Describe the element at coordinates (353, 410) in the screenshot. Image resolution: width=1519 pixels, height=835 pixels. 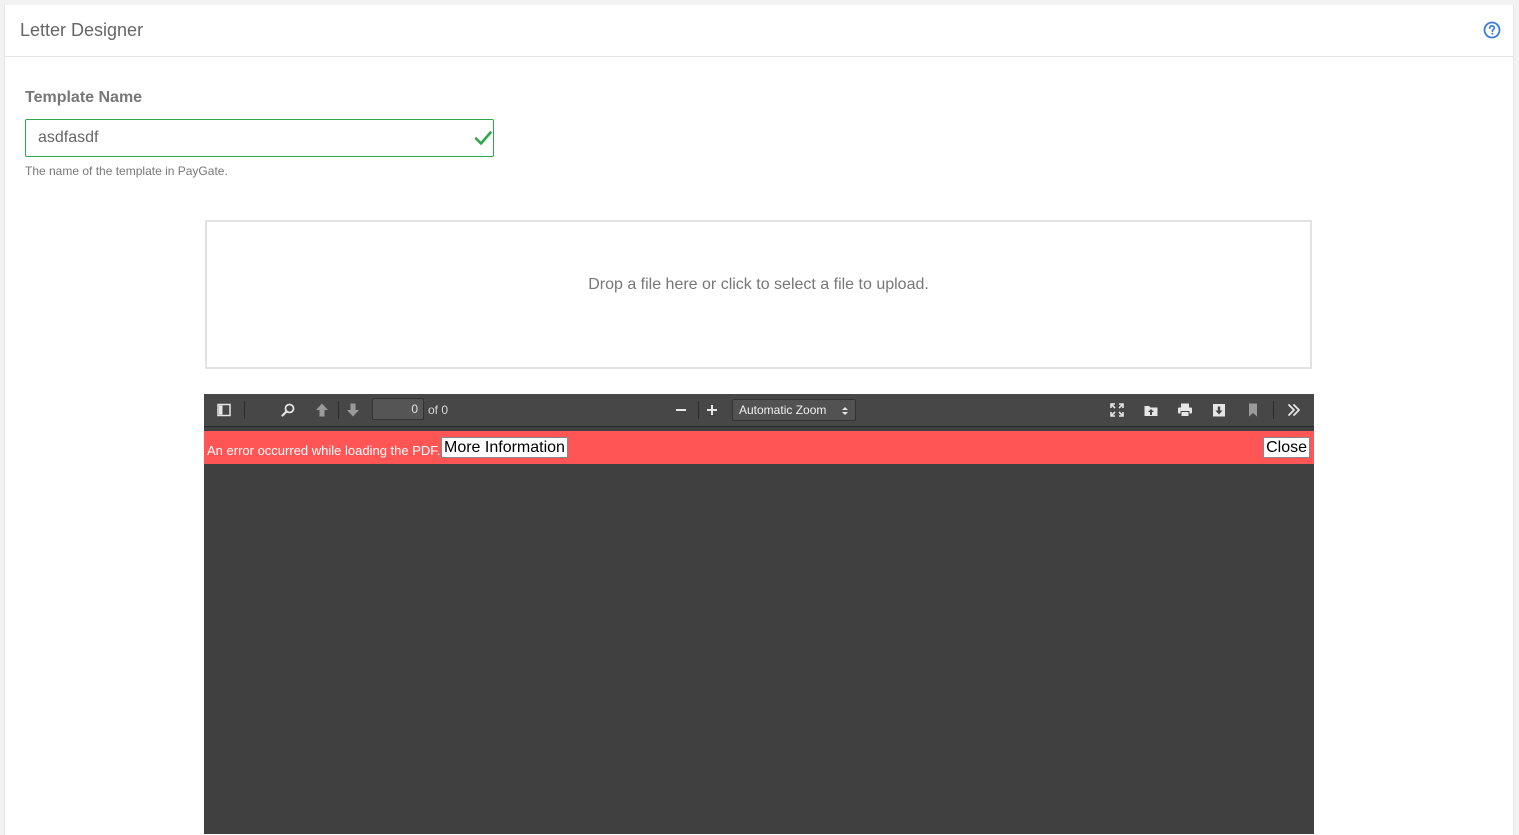
I see `next-page-icon` at that location.